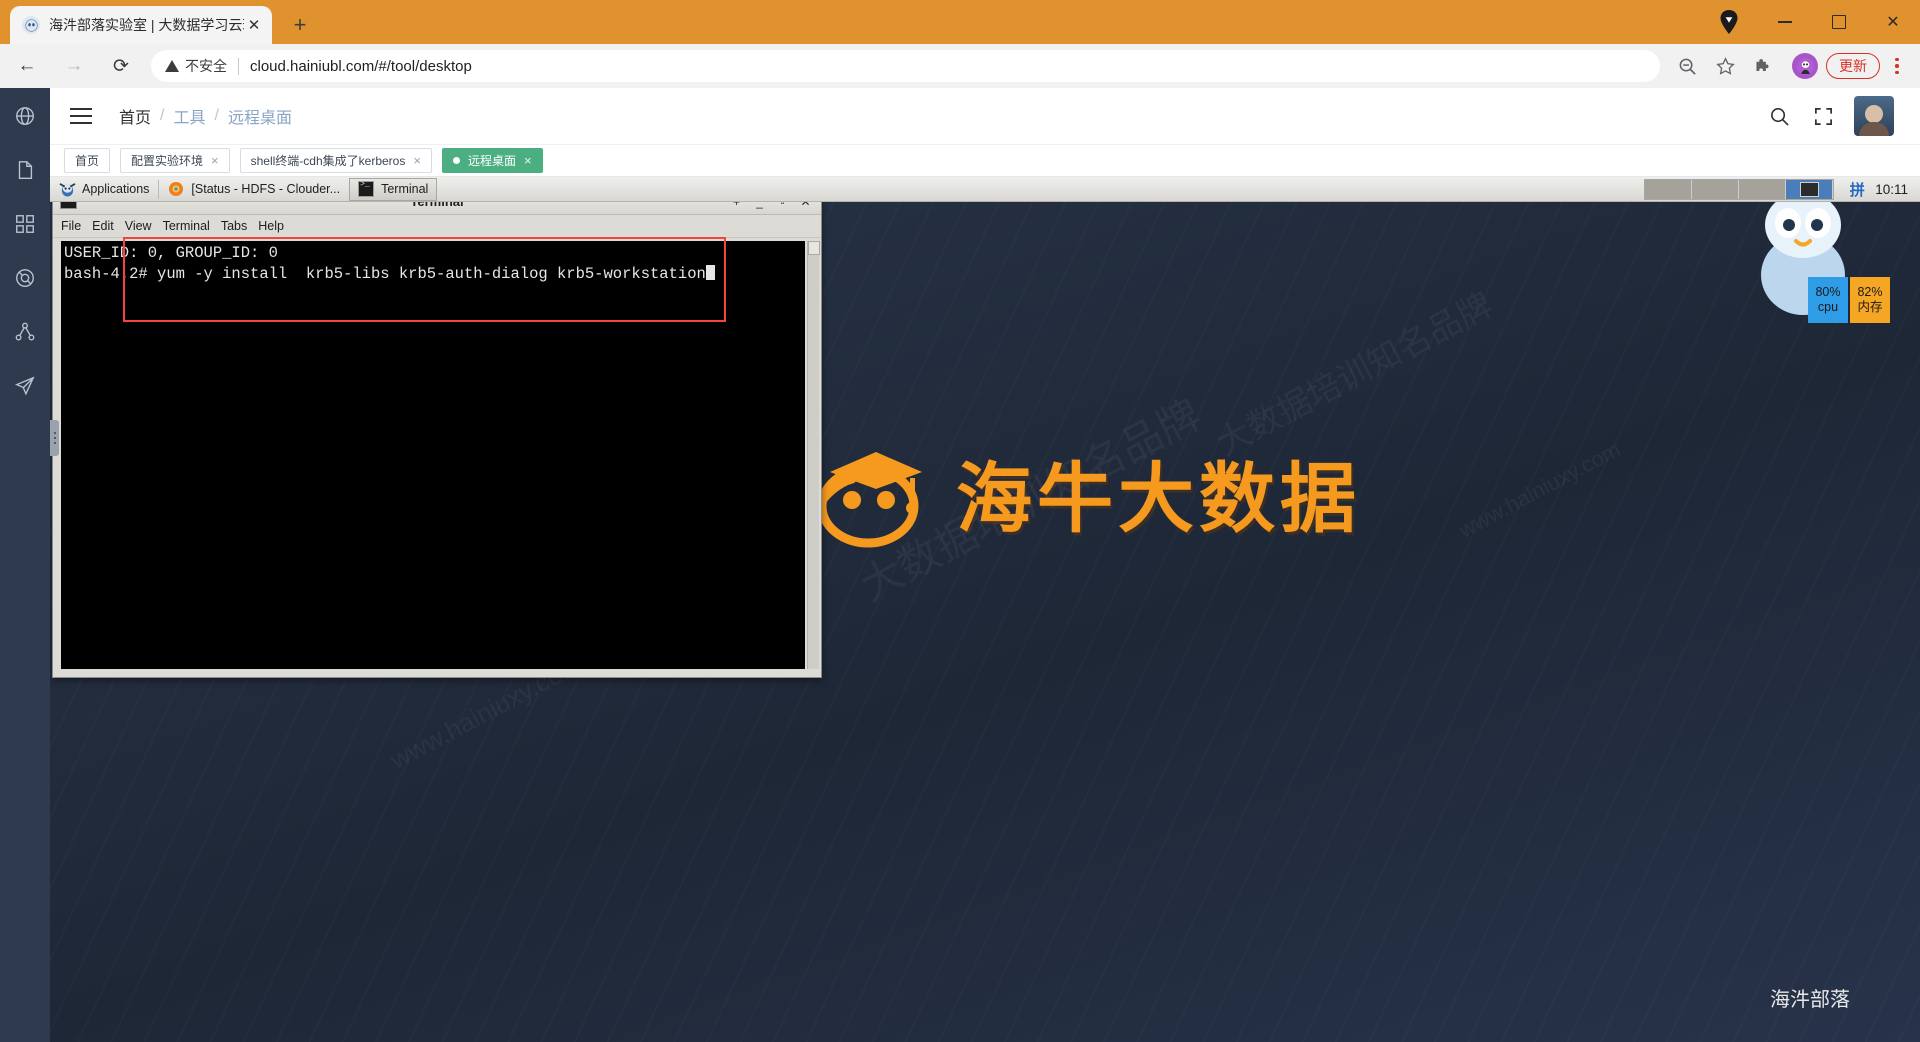 The image size is (1920, 1042). I want to click on sidebar-item-lifebuoy, so click(25, 278).